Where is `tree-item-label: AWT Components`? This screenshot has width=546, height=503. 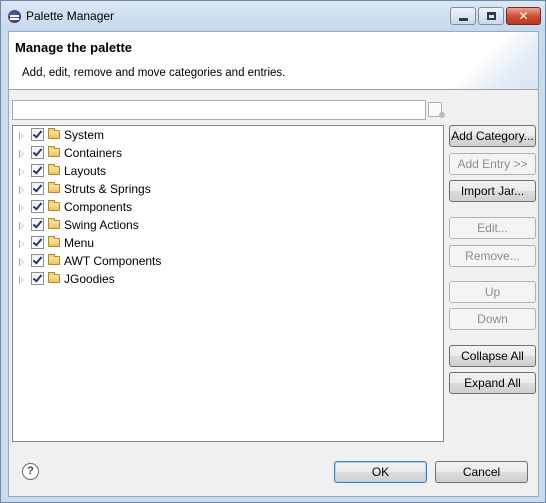
tree-item-label: AWT Components is located at coordinates (113, 261).